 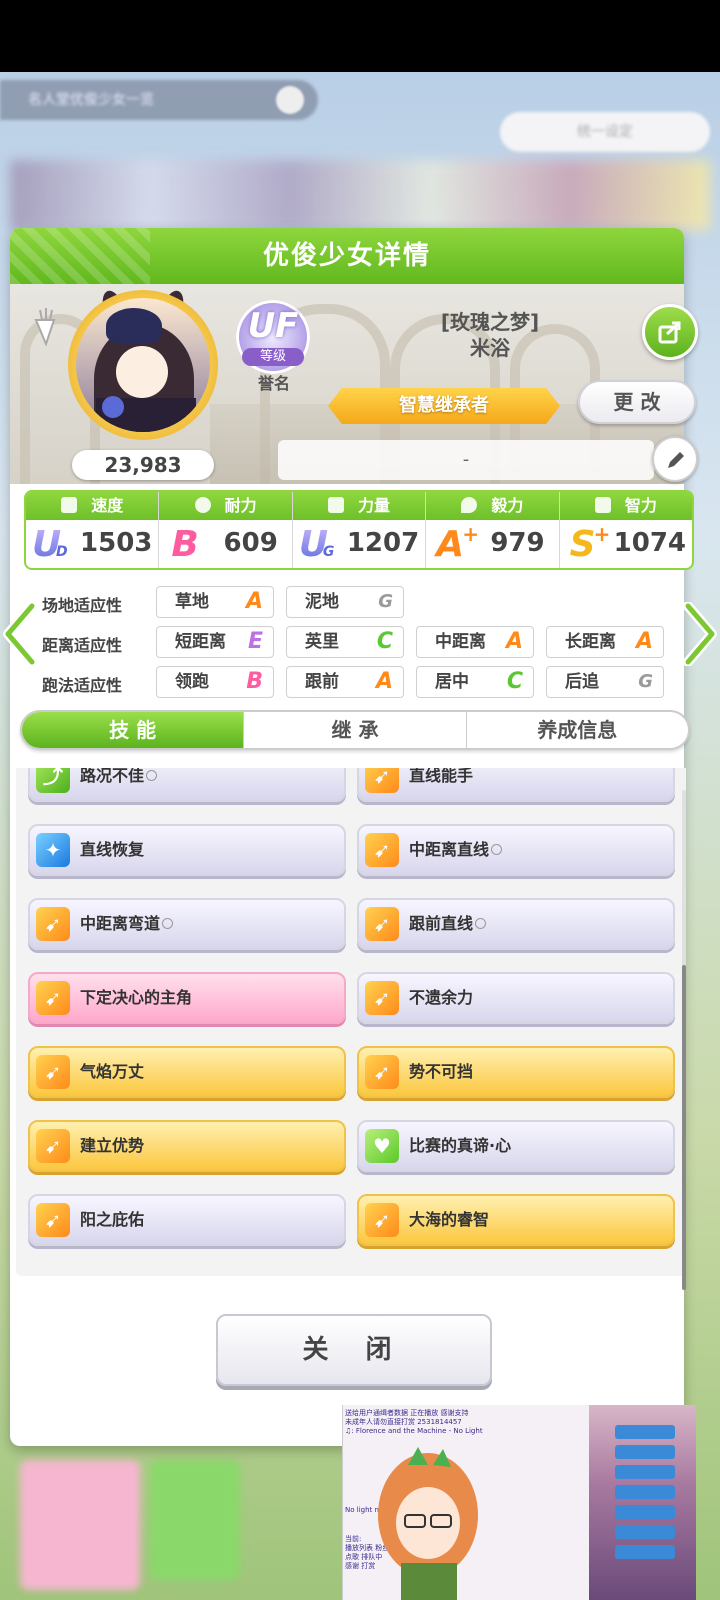 I want to click on graduation-cap-icon, so click(x=602, y=505).